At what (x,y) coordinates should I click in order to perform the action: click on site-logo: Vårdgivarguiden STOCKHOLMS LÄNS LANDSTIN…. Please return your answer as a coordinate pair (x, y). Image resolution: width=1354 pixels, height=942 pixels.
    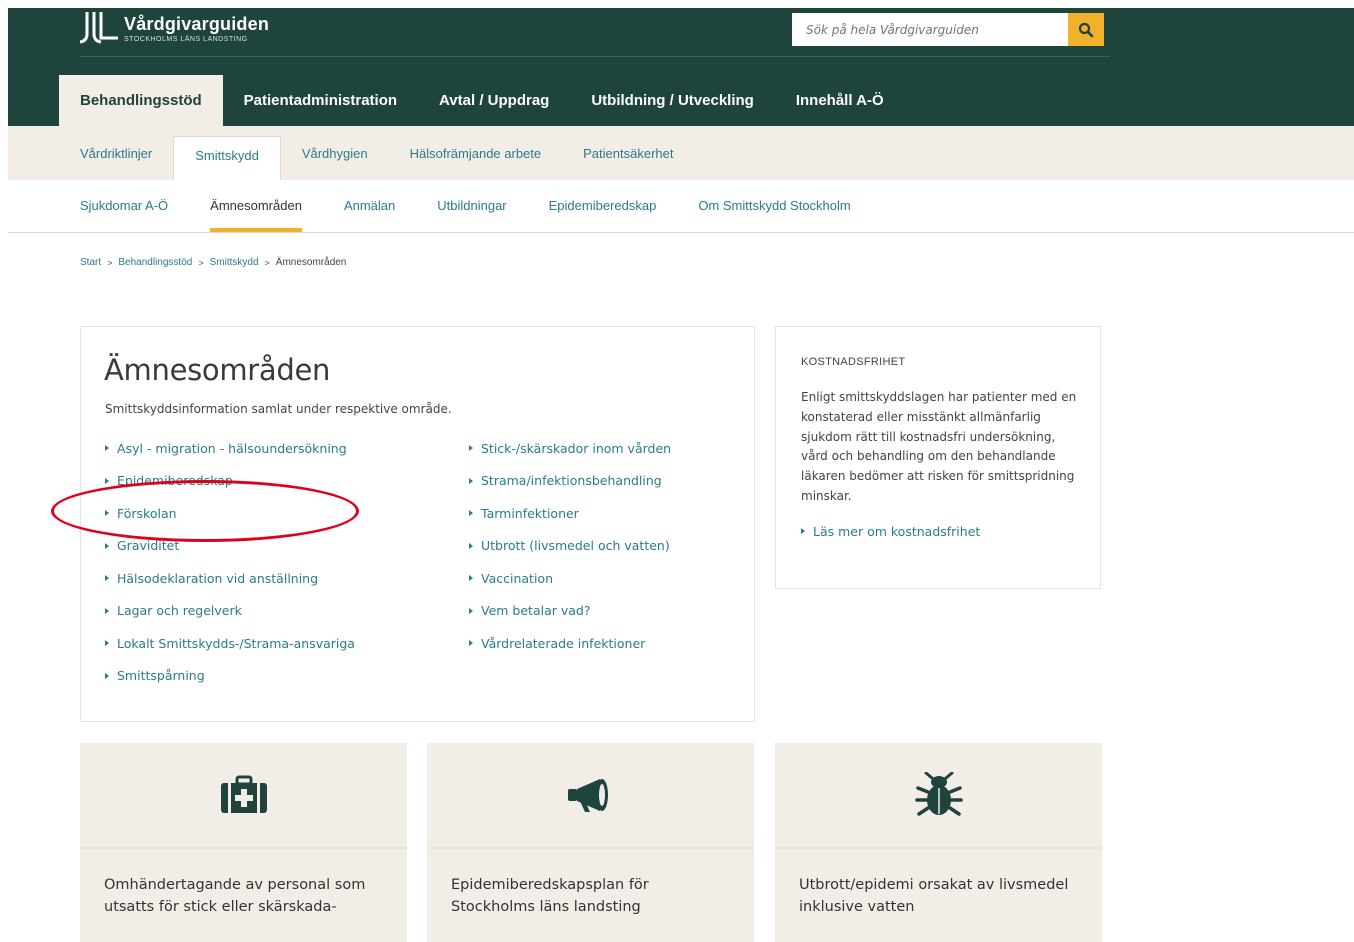
    Looking at the image, I should click on (174, 28).